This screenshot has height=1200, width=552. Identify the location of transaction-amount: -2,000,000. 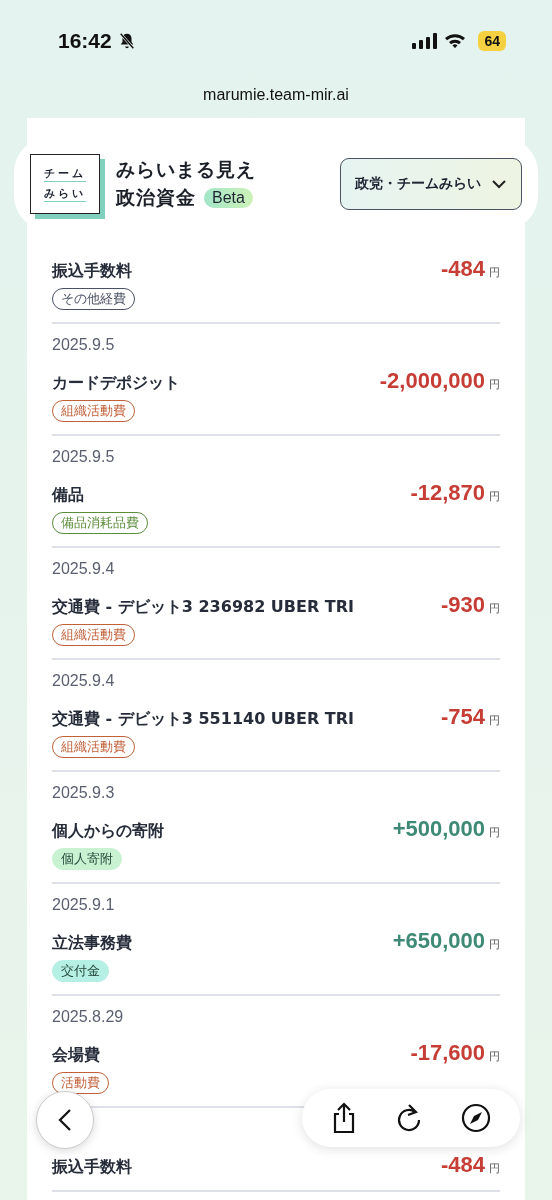
(432, 381).